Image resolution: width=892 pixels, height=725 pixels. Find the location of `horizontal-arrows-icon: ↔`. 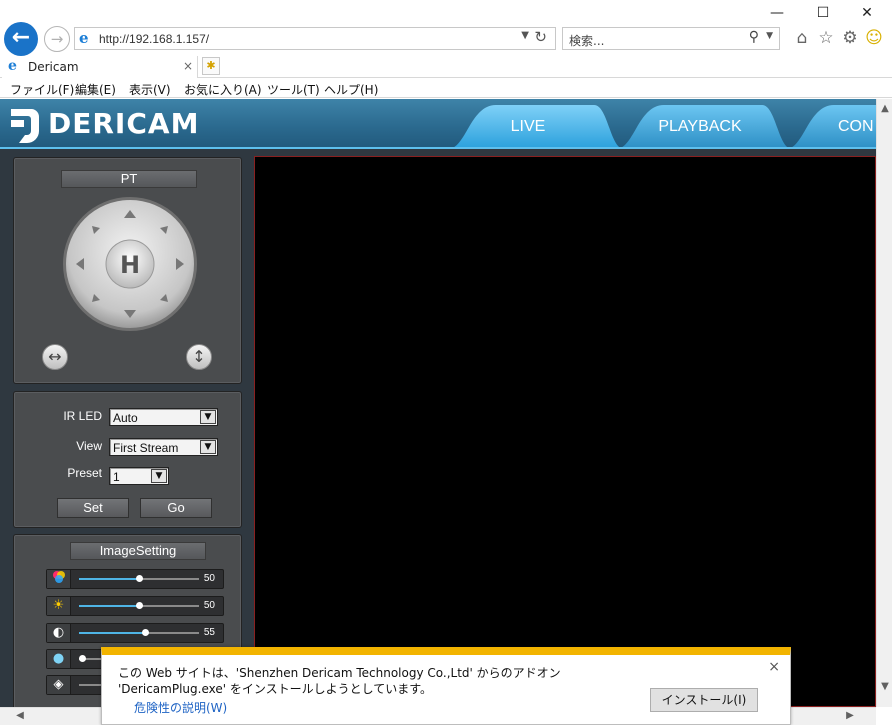

horizontal-arrows-icon: ↔ is located at coordinates (55, 356).